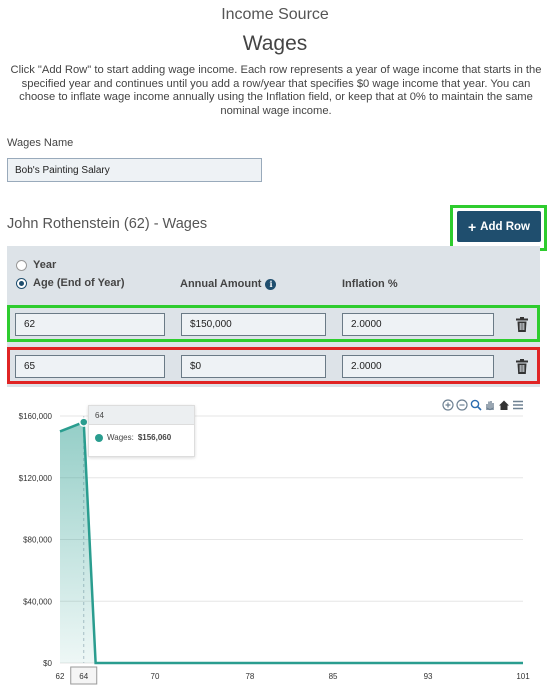 Image resolution: width=550 pixels, height=699 pixels. What do you see at coordinates (47, 663) in the screenshot?
I see `y-tick-label: $0` at bounding box center [47, 663].